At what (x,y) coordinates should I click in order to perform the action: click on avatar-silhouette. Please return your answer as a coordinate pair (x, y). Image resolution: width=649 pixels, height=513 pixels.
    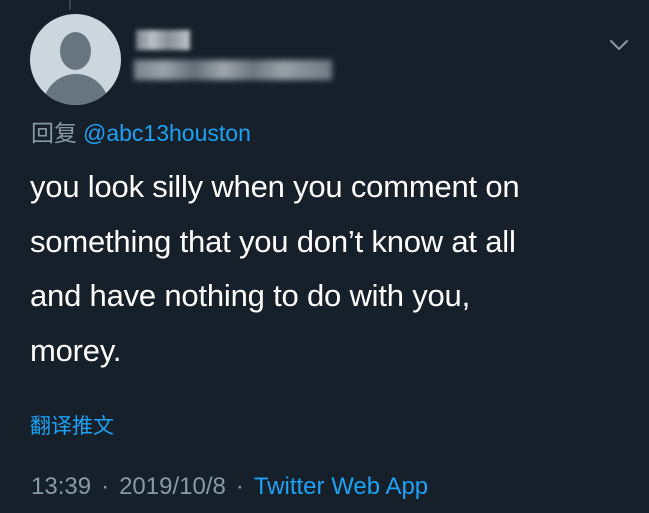
    Looking at the image, I should click on (76, 89).